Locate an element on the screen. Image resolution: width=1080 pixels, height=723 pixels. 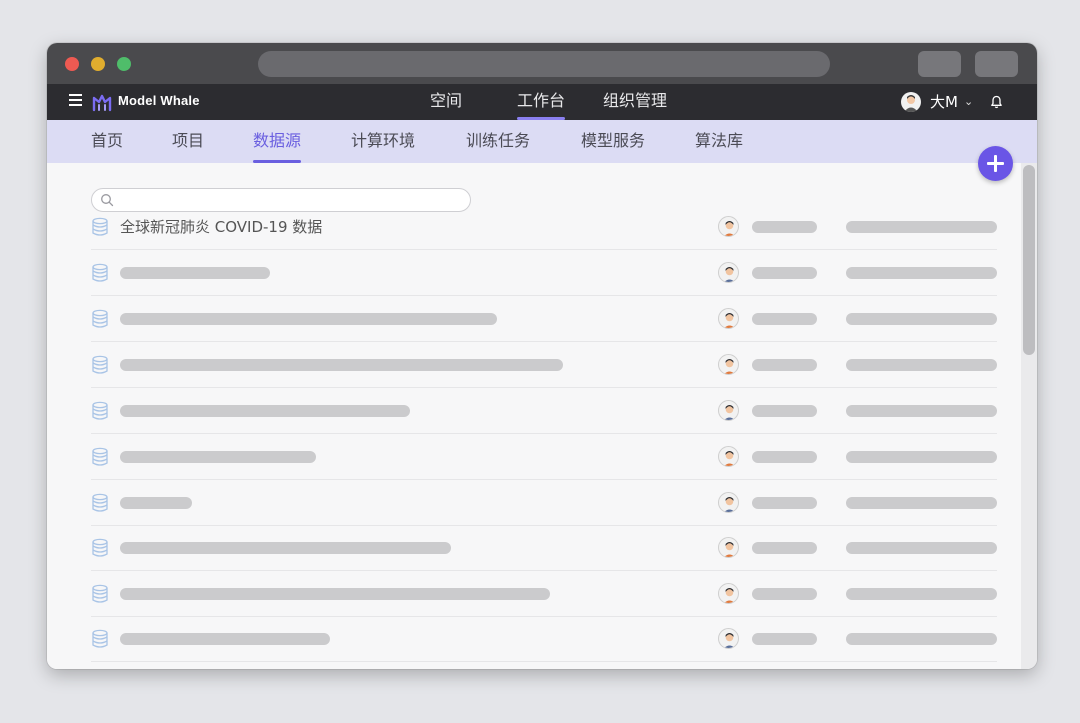
tab-training-tasks: 训练任务 is located at coordinates (498, 141).